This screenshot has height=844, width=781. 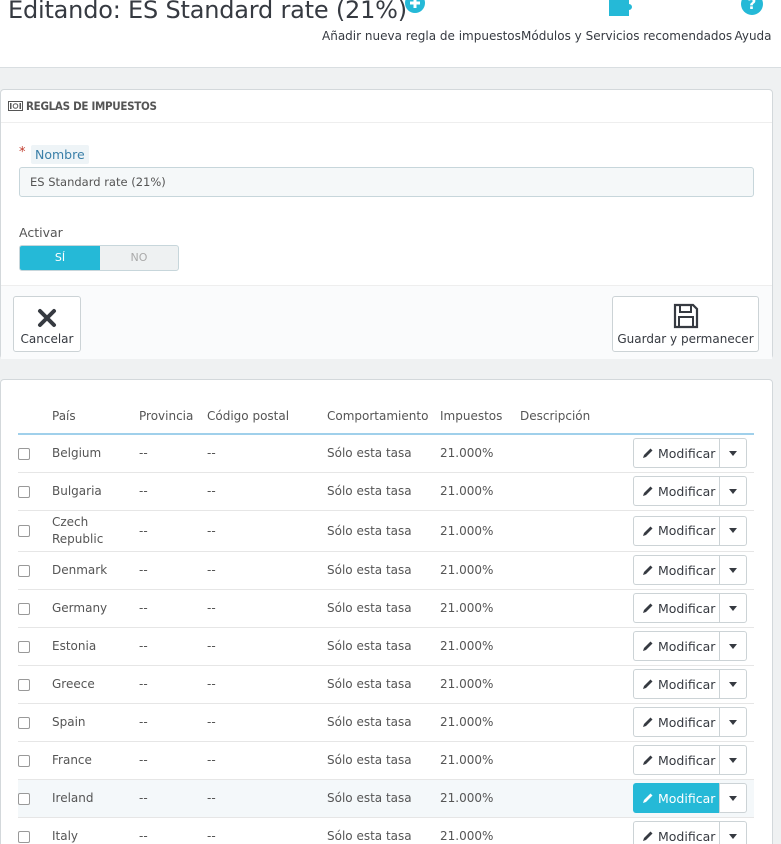 What do you see at coordinates (95, 798) in the screenshot?
I see `country-cell: Ireland` at bounding box center [95, 798].